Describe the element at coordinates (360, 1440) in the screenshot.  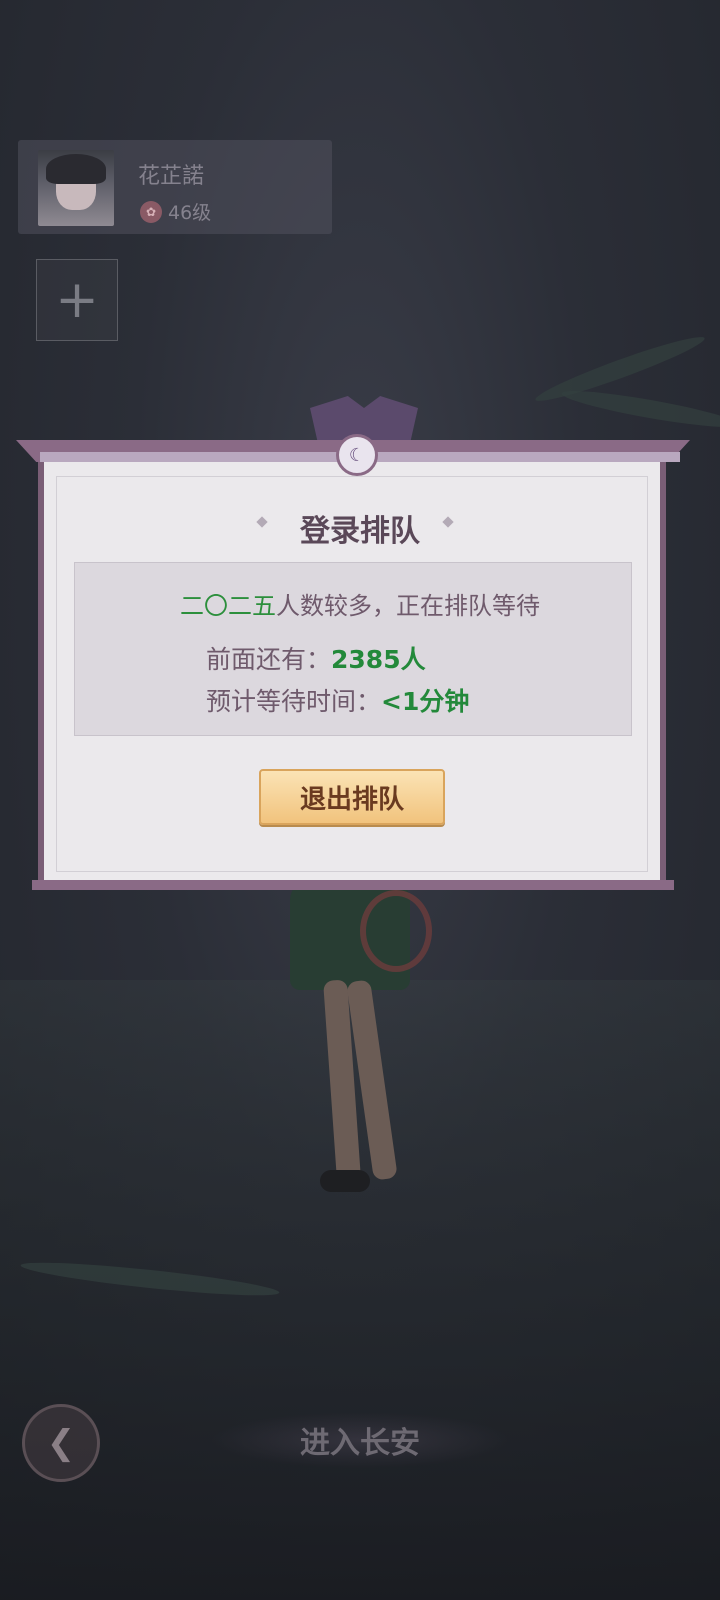
I see `enter-game-button: 进入长安` at that location.